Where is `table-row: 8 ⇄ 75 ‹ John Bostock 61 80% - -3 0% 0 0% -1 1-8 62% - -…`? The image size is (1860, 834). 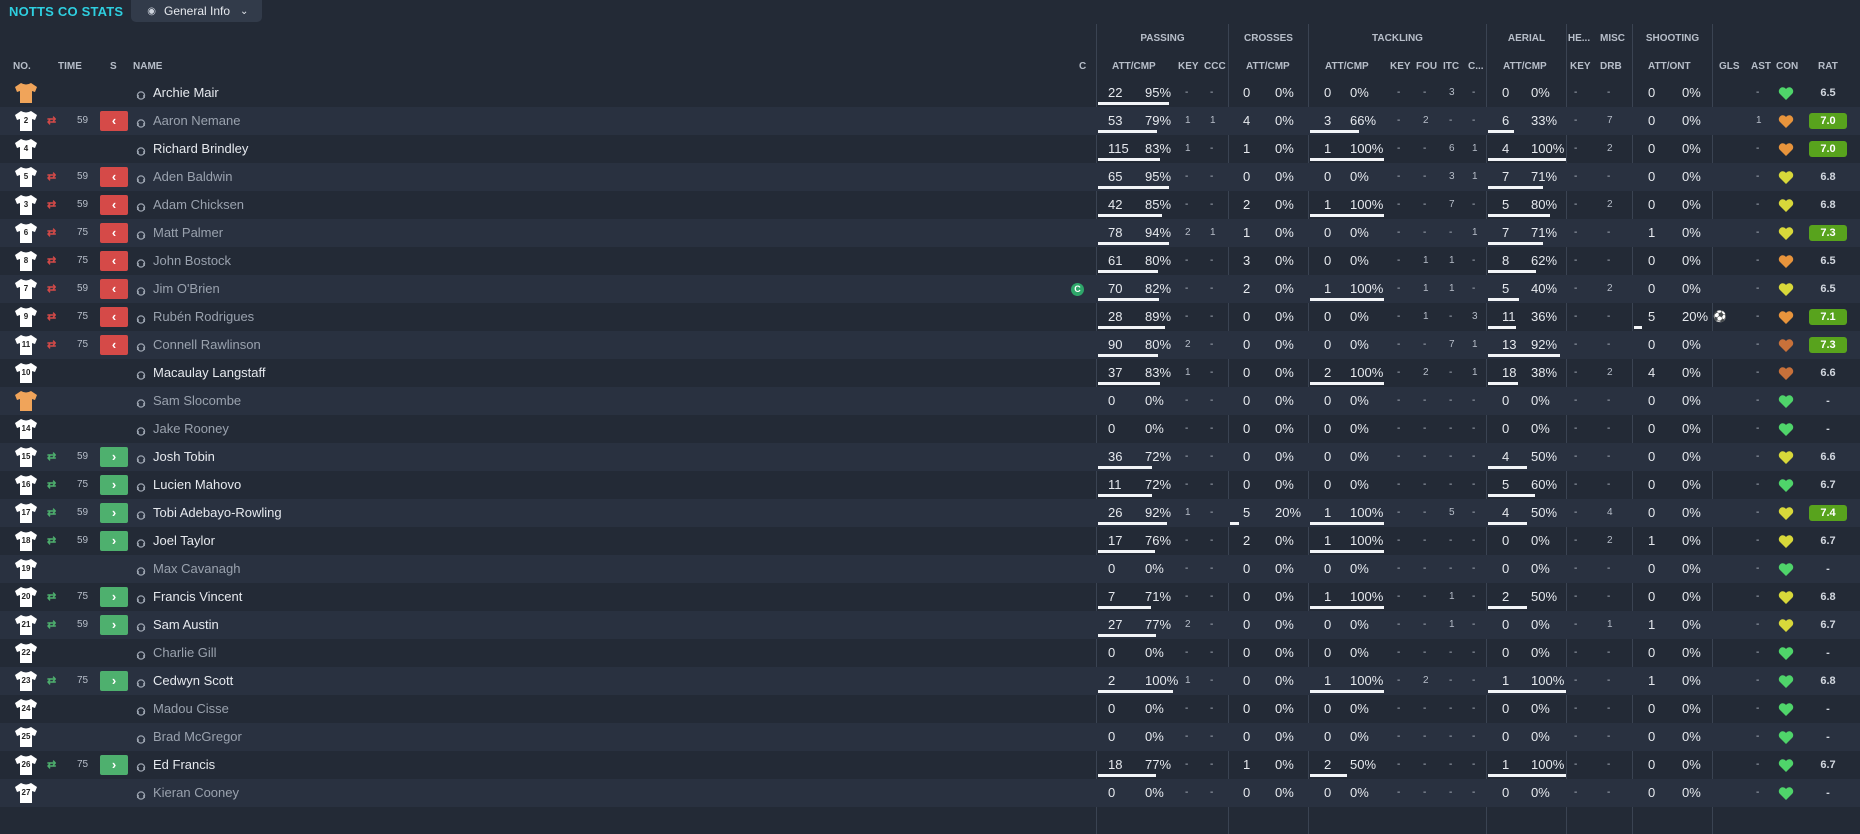 table-row: 8 ⇄ 75 ‹ John Bostock 61 80% - -3 0% 0 0% -1 1-8 62% - -… is located at coordinates (930, 261).